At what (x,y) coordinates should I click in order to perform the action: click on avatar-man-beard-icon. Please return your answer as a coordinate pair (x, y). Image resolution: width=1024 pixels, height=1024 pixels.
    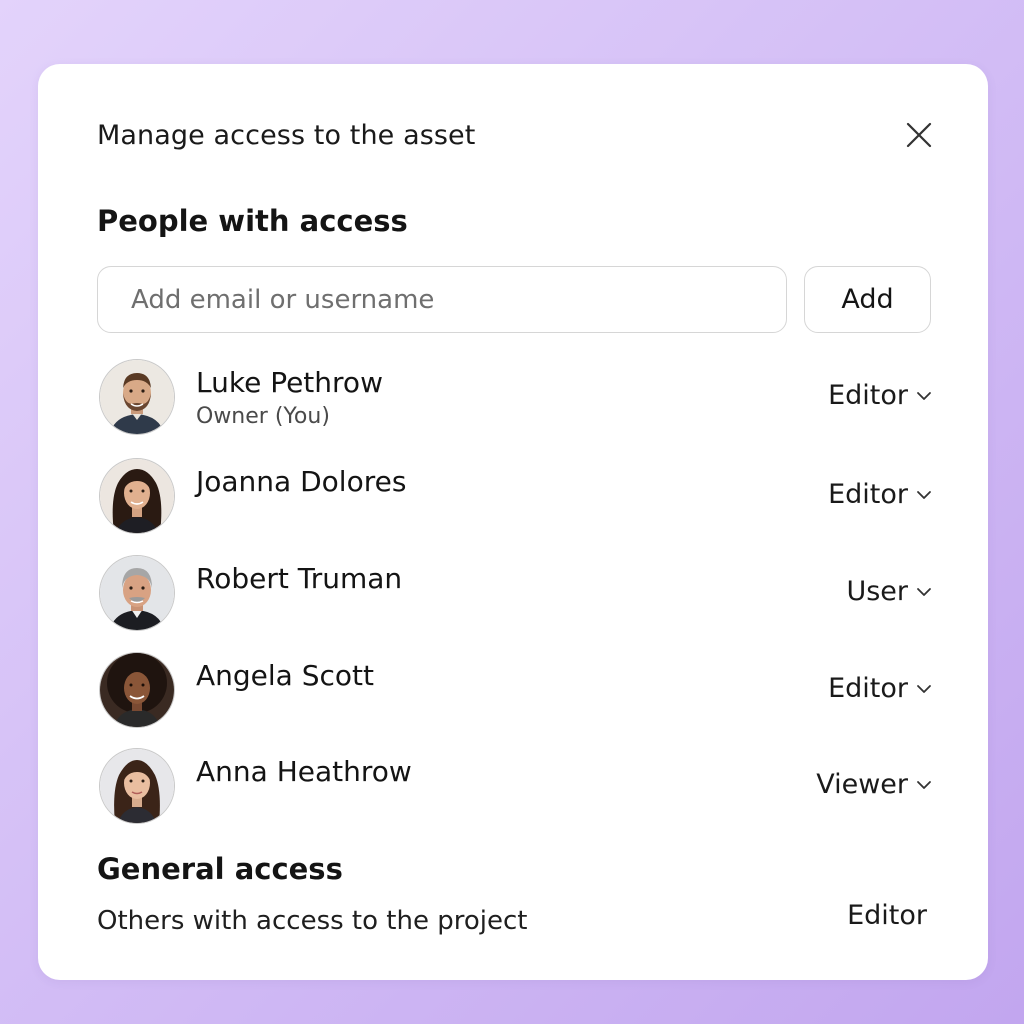
    Looking at the image, I should click on (137, 397).